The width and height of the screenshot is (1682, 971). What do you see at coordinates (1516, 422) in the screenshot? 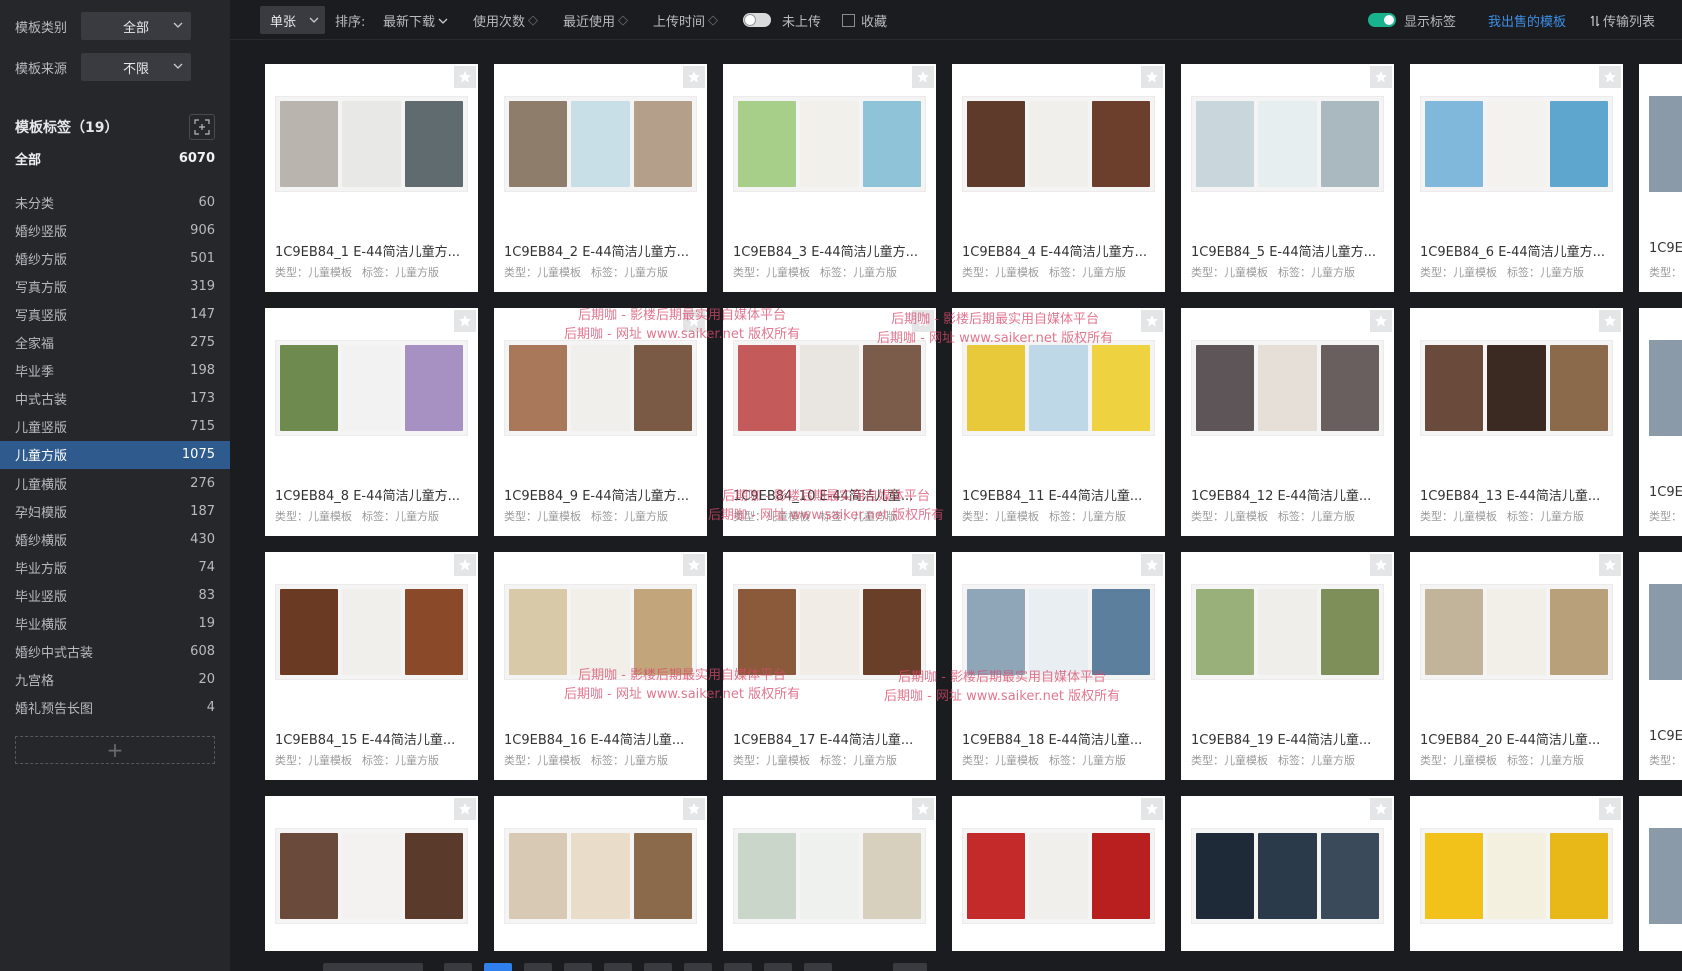
I see `template-card: 1C9EB84_13 E-44简洁儿童... 类型：儿童模板 标签：儿童方版` at bounding box center [1516, 422].